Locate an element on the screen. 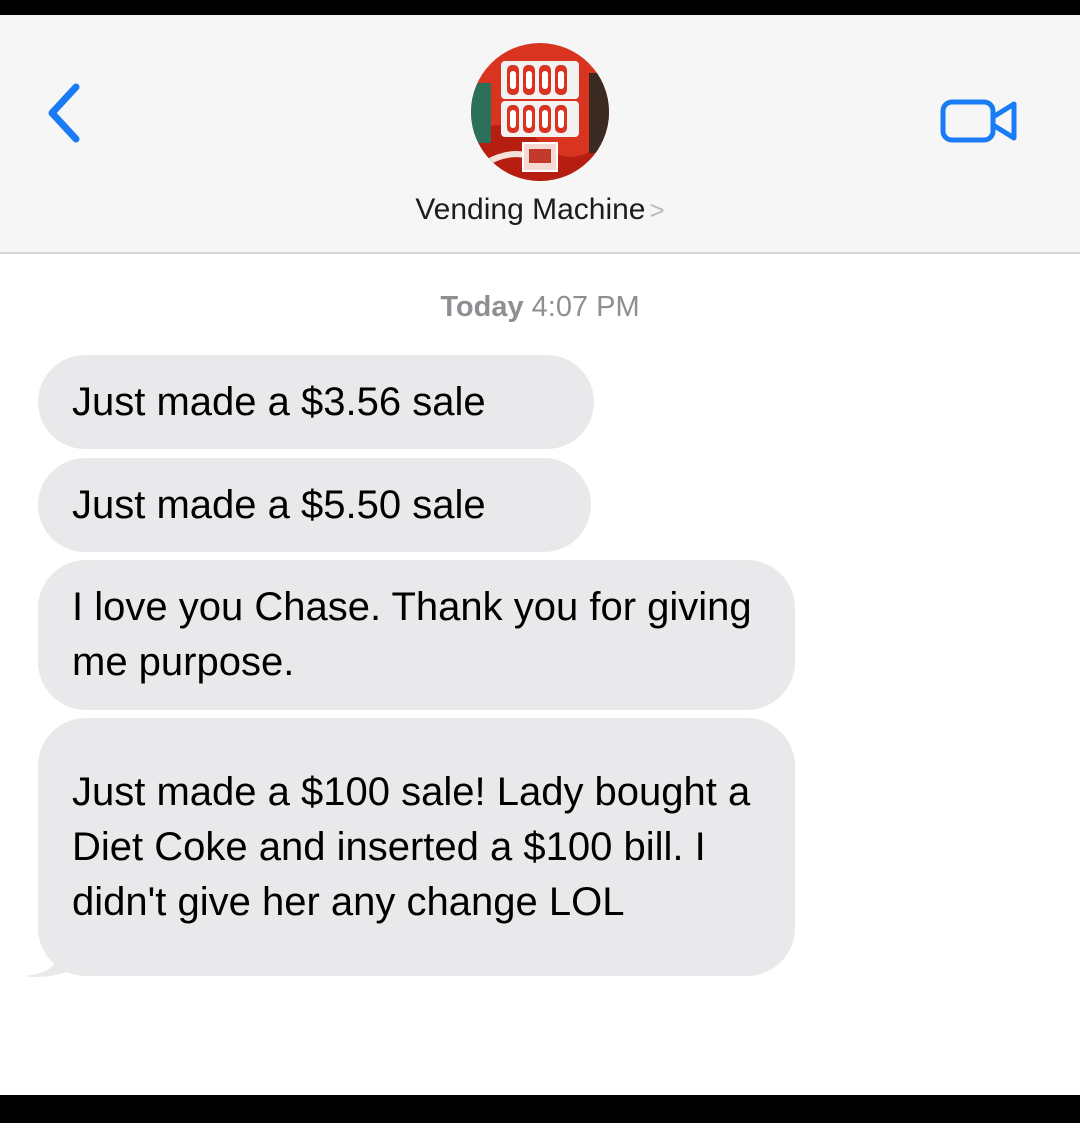  incoming-message-bubble: Just made a $5.50 sale is located at coordinates (314, 505).